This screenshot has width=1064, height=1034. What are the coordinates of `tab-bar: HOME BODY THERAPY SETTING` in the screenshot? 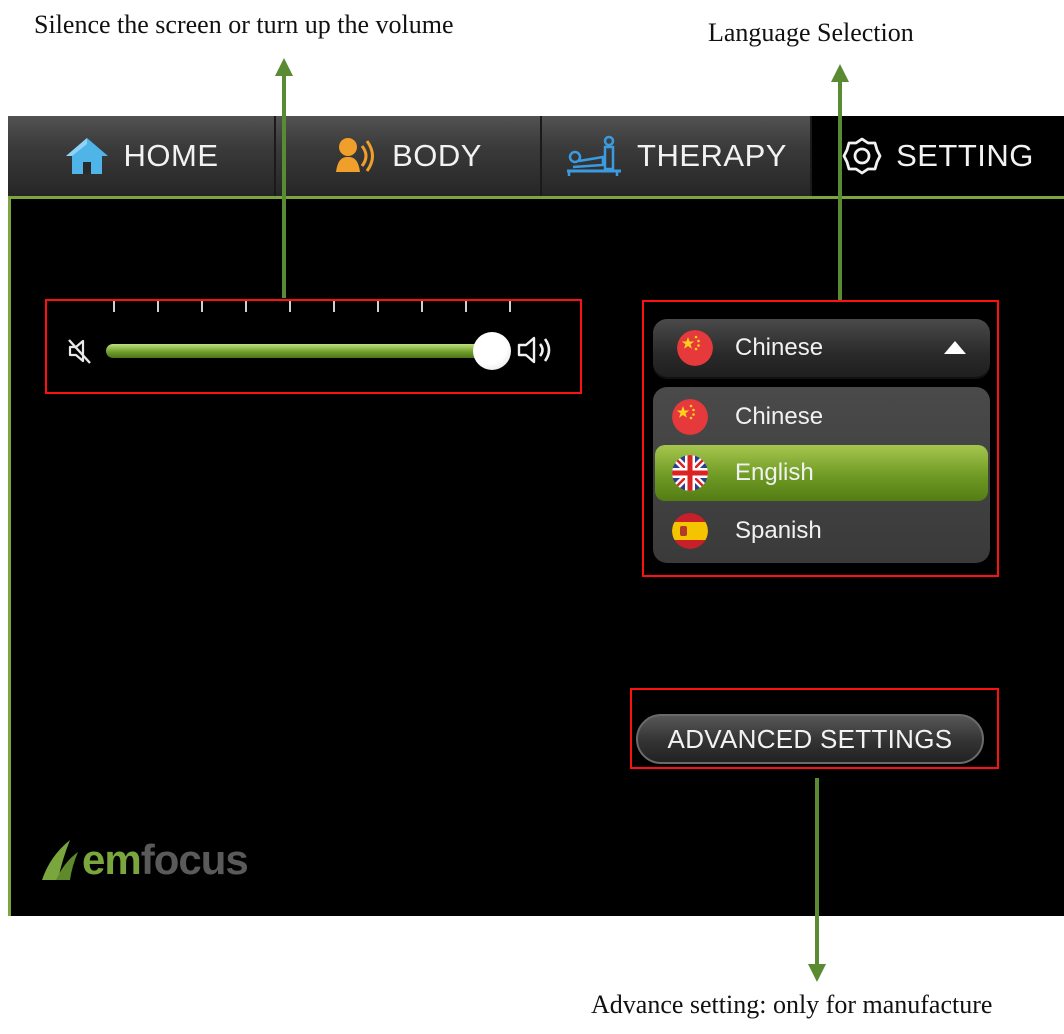 It's located at (536, 156).